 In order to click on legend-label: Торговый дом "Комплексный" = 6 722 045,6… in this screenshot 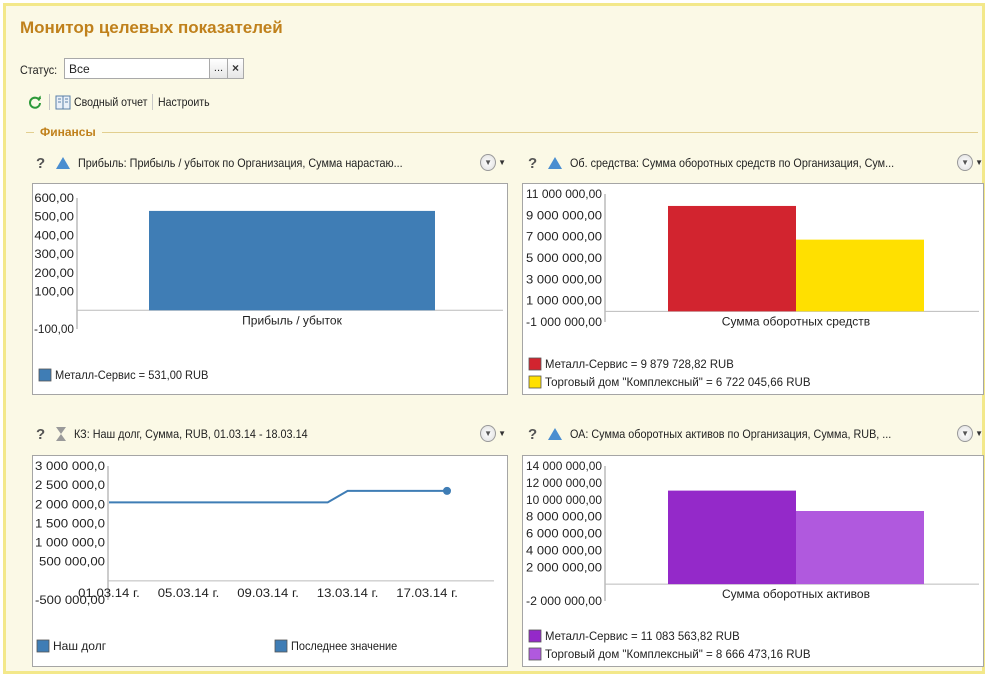, I will do `click(678, 382)`.